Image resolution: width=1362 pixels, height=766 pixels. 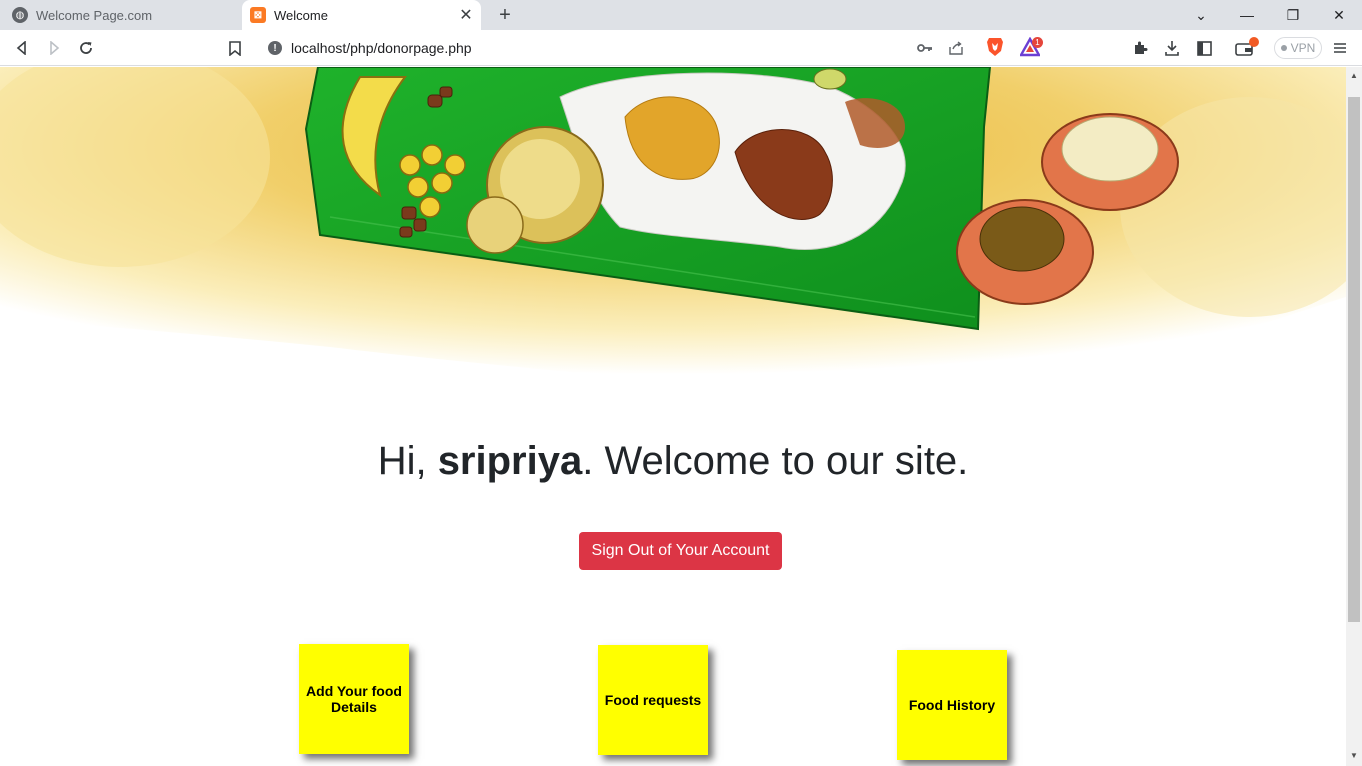 I want to click on welcome-heading: Hi, sripriya. Welcome to our site., so click(x=673, y=461).